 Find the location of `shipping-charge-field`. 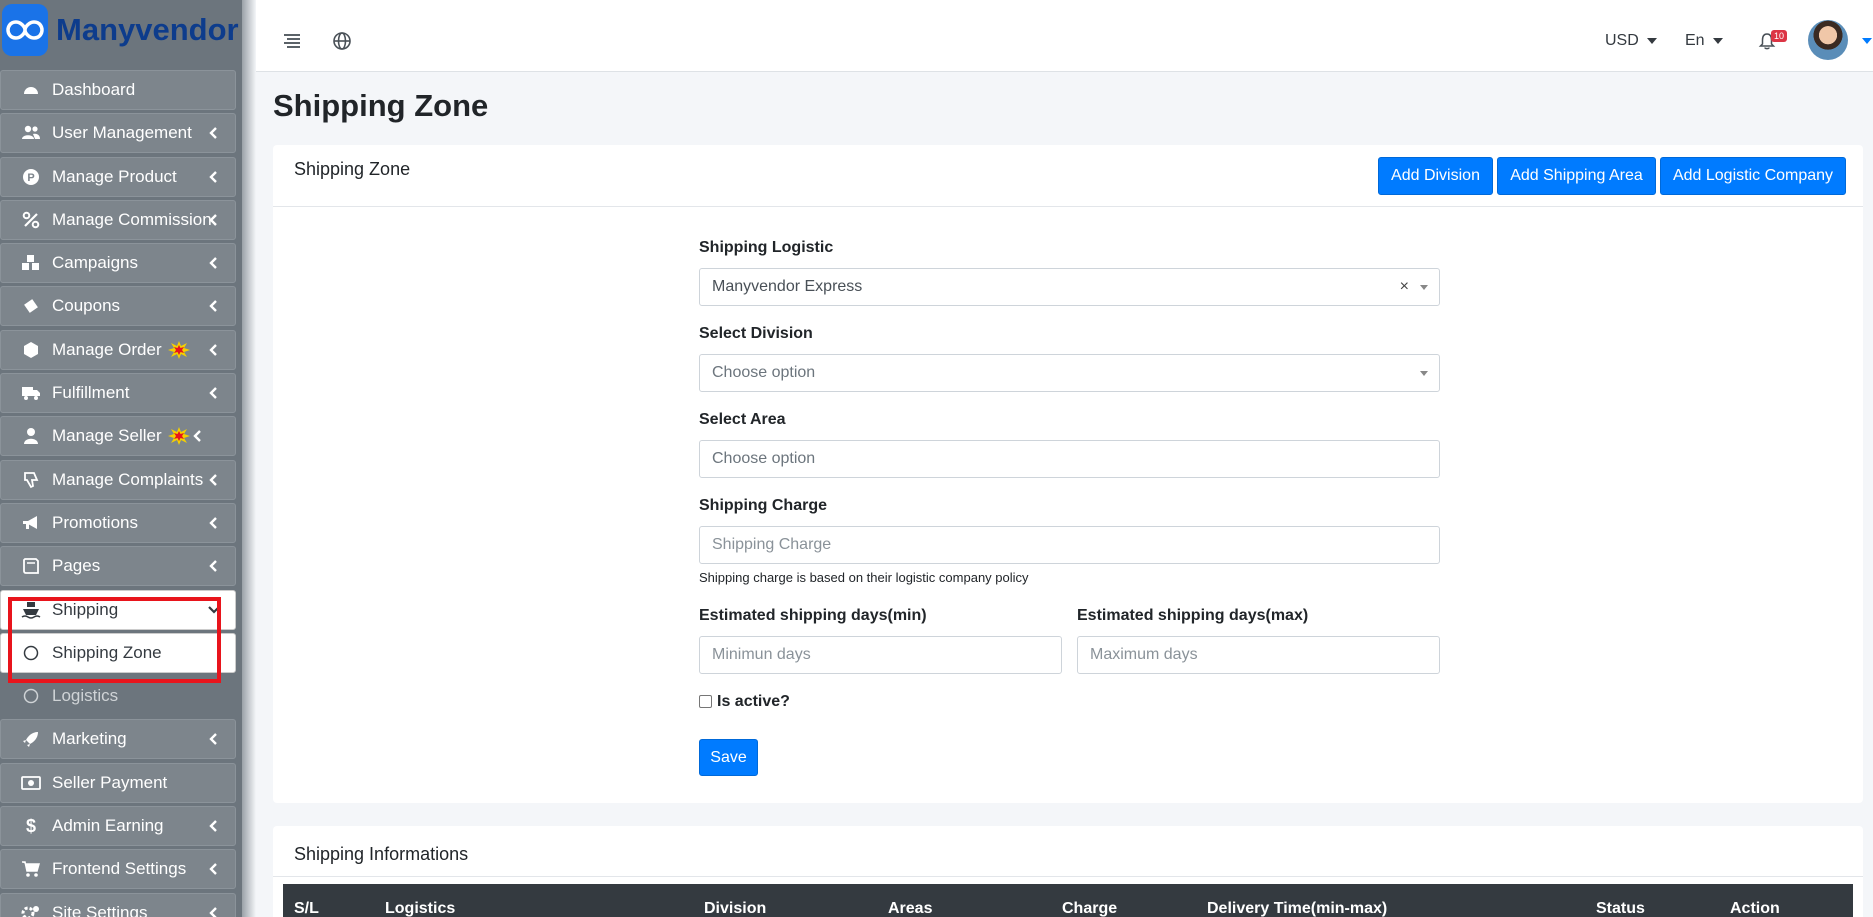

shipping-charge-field is located at coordinates (1069, 545).